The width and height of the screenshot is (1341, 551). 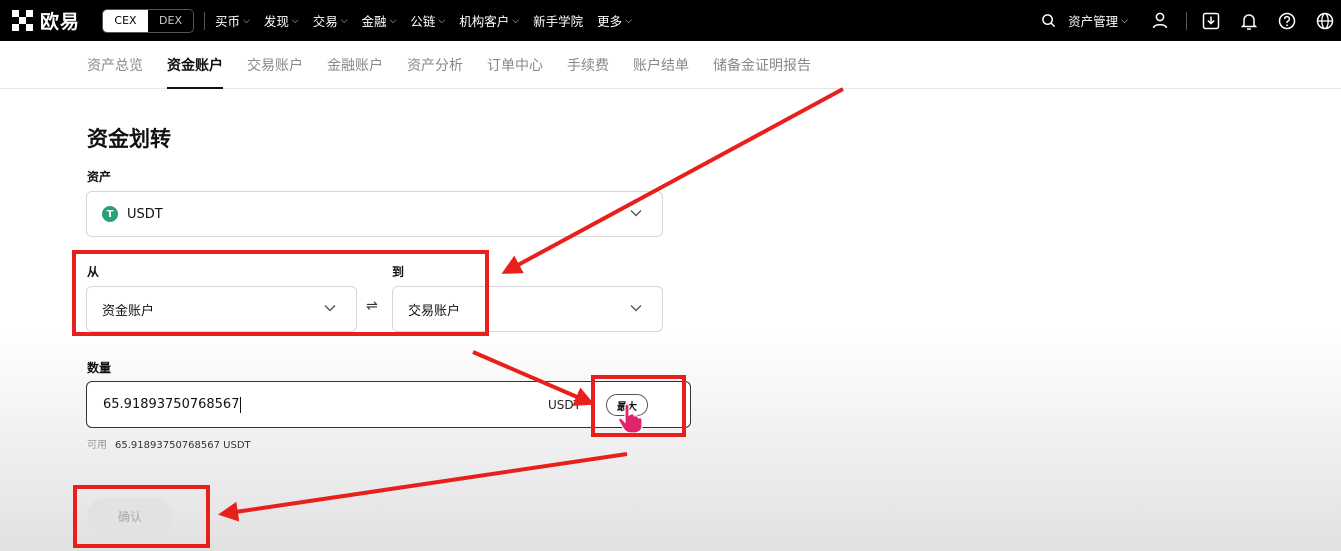 I want to click on tab-asset-analysis: 资产分析, so click(x=435, y=65).